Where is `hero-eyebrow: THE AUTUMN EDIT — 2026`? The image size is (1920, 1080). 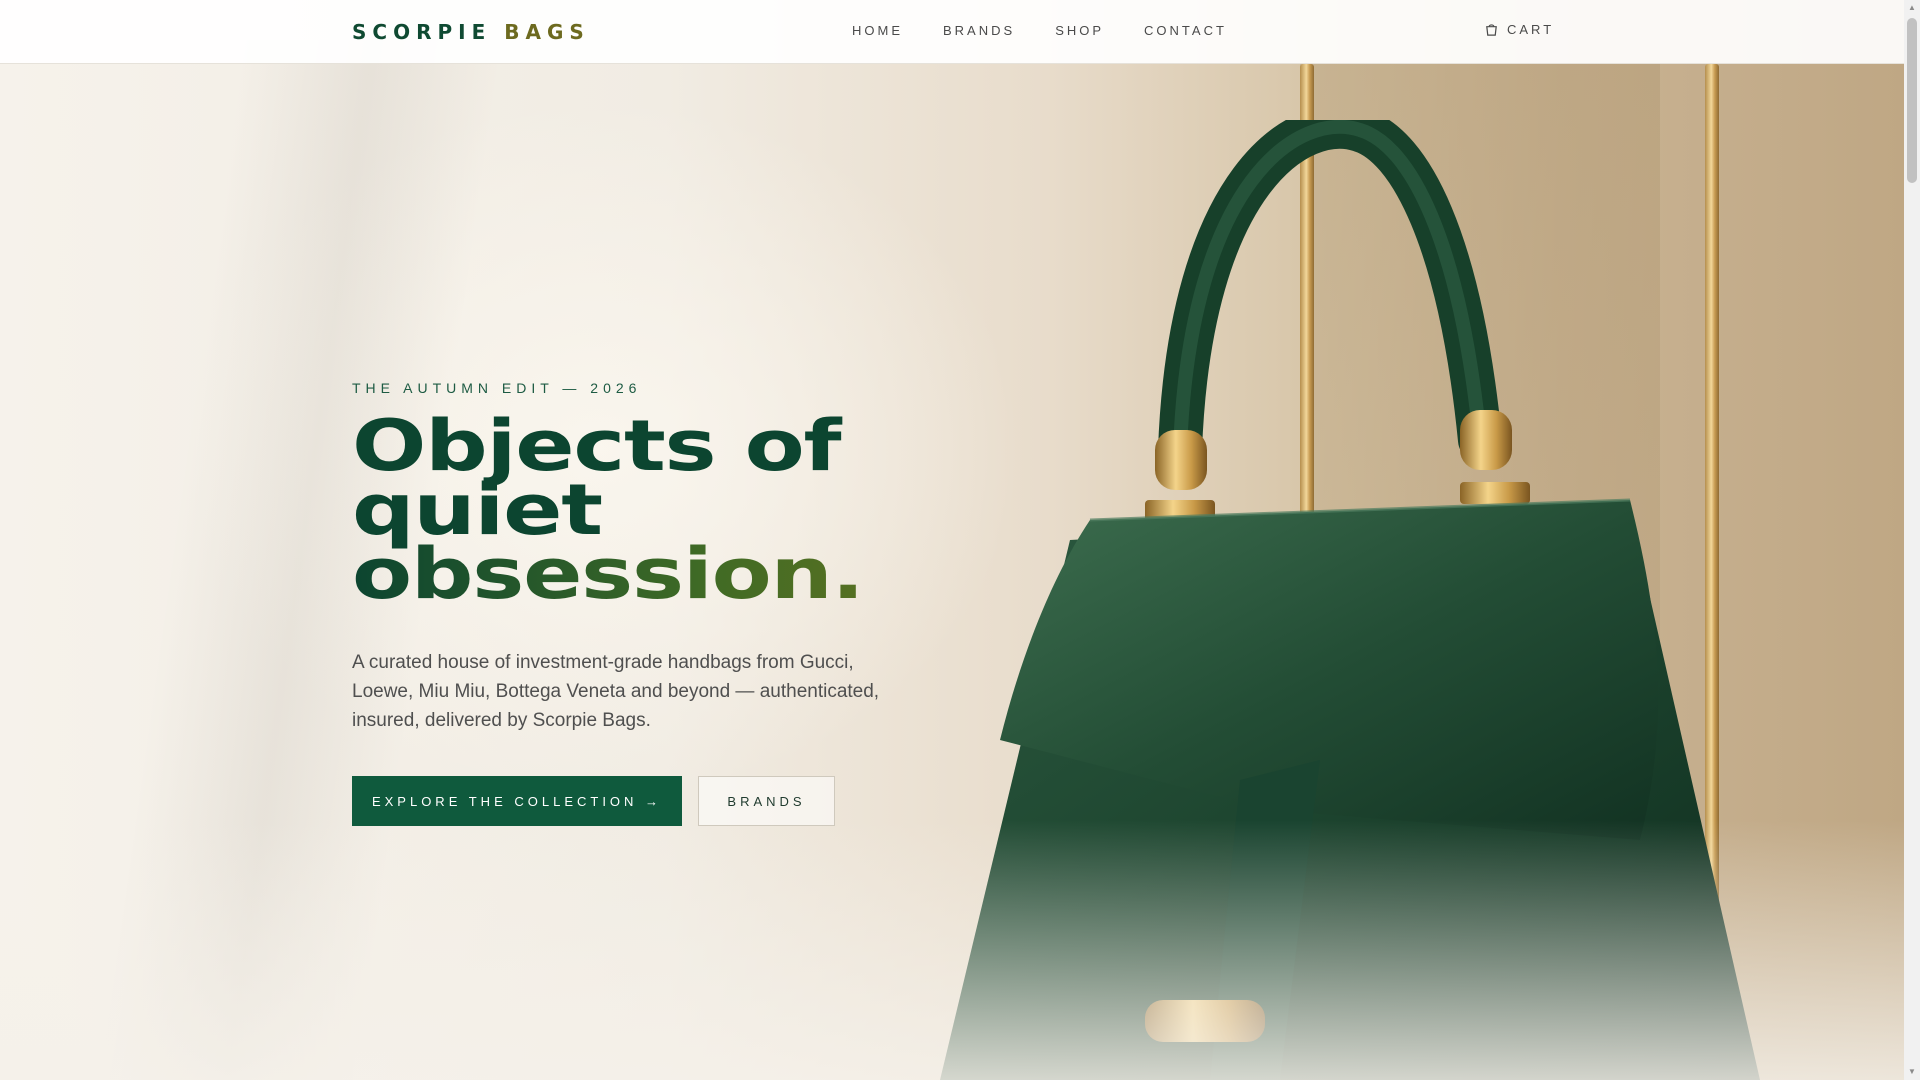
hero-eyebrow: THE AUTUMN EDIT — 2026 is located at coordinates (497, 388).